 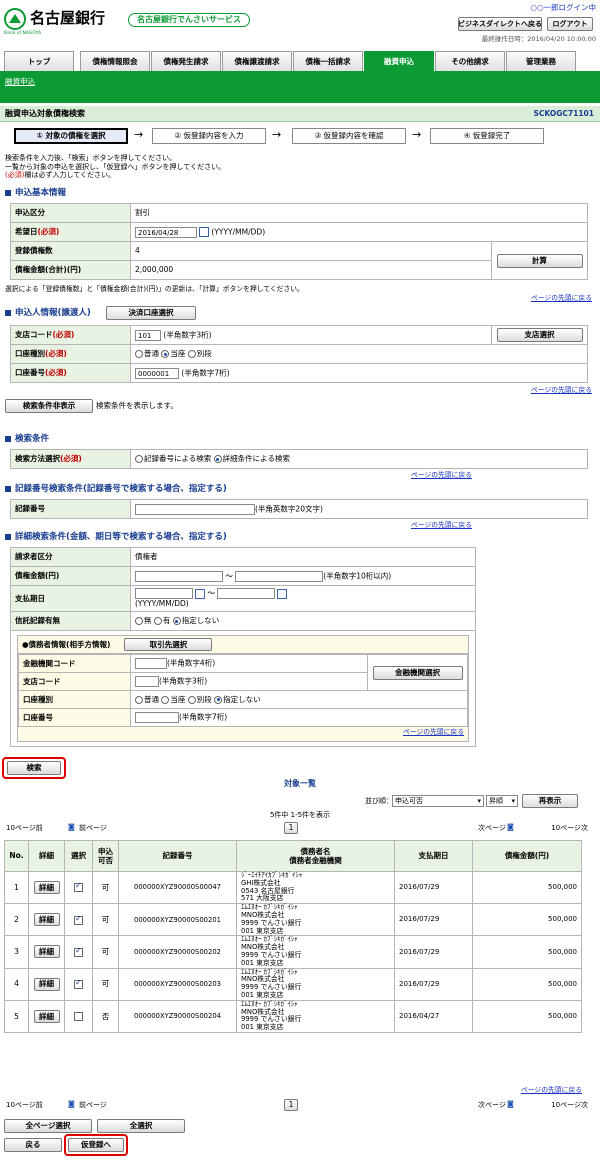 What do you see at coordinates (539, 260) in the screenshot?
I see `calculate-button: 計算` at bounding box center [539, 260].